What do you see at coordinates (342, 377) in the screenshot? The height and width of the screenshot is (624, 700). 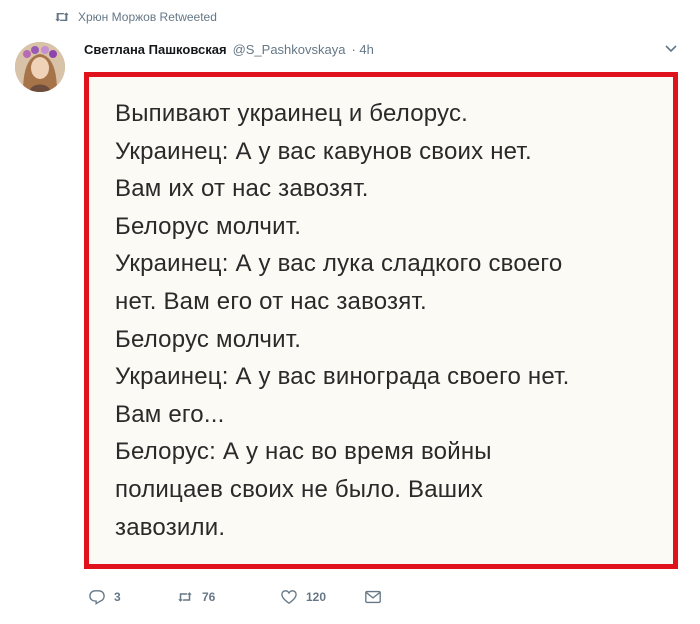 I see `image-text-line: Украинец: А у вас винограда своего нет.` at bounding box center [342, 377].